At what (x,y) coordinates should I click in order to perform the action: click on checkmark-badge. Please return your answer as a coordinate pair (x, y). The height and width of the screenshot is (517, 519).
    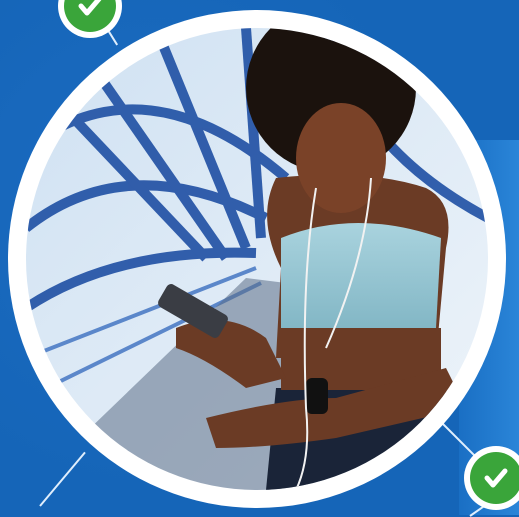
    Looking at the image, I should click on (491, 478).